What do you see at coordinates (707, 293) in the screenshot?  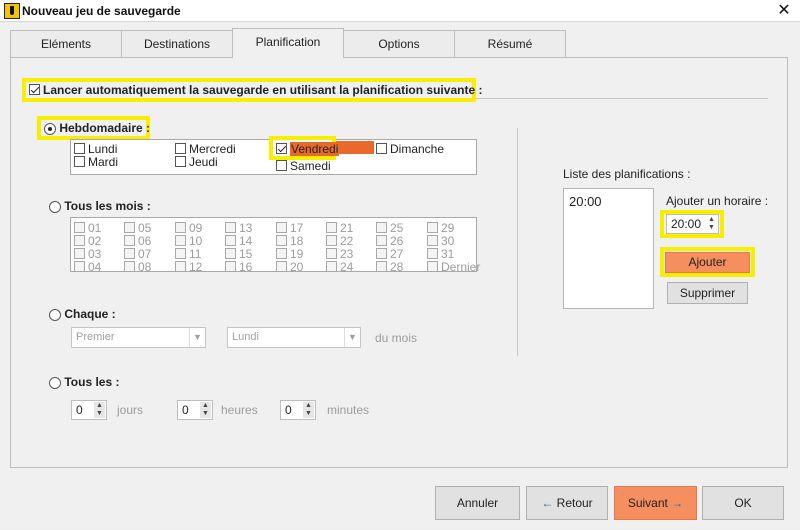 I see `remove-button: Supprimer` at bounding box center [707, 293].